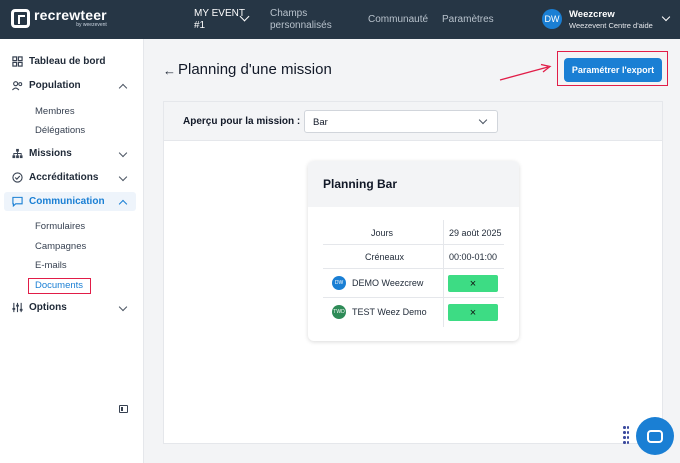  What do you see at coordinates (360, 184) in the screenshot?
I see `planning-card-title: Planning Bar` at bounding box center [360, 184].